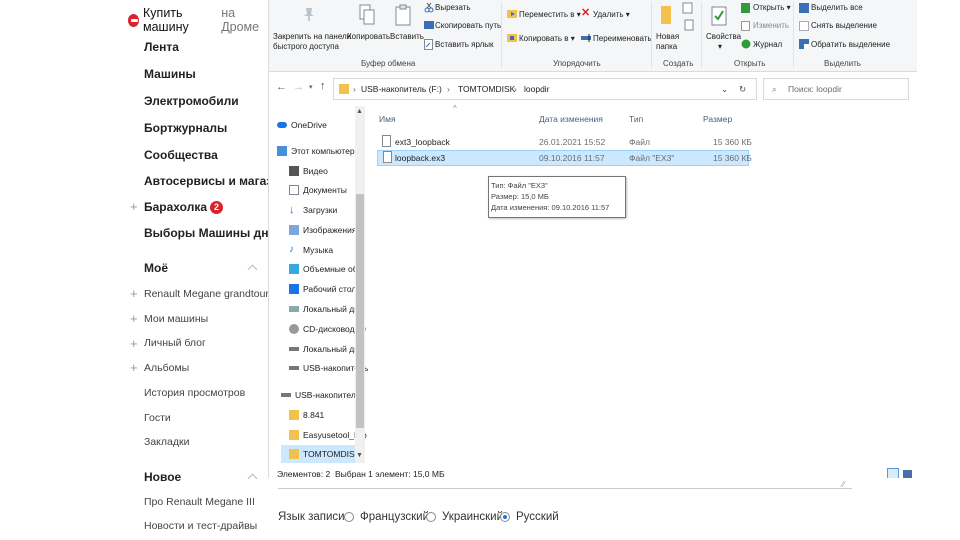 This screenshot has height=540, width=960. What do you see at coordinates (774, 89) in the screenshot?
I see `search-icon: ⌕` at bounding box center [774, 89].